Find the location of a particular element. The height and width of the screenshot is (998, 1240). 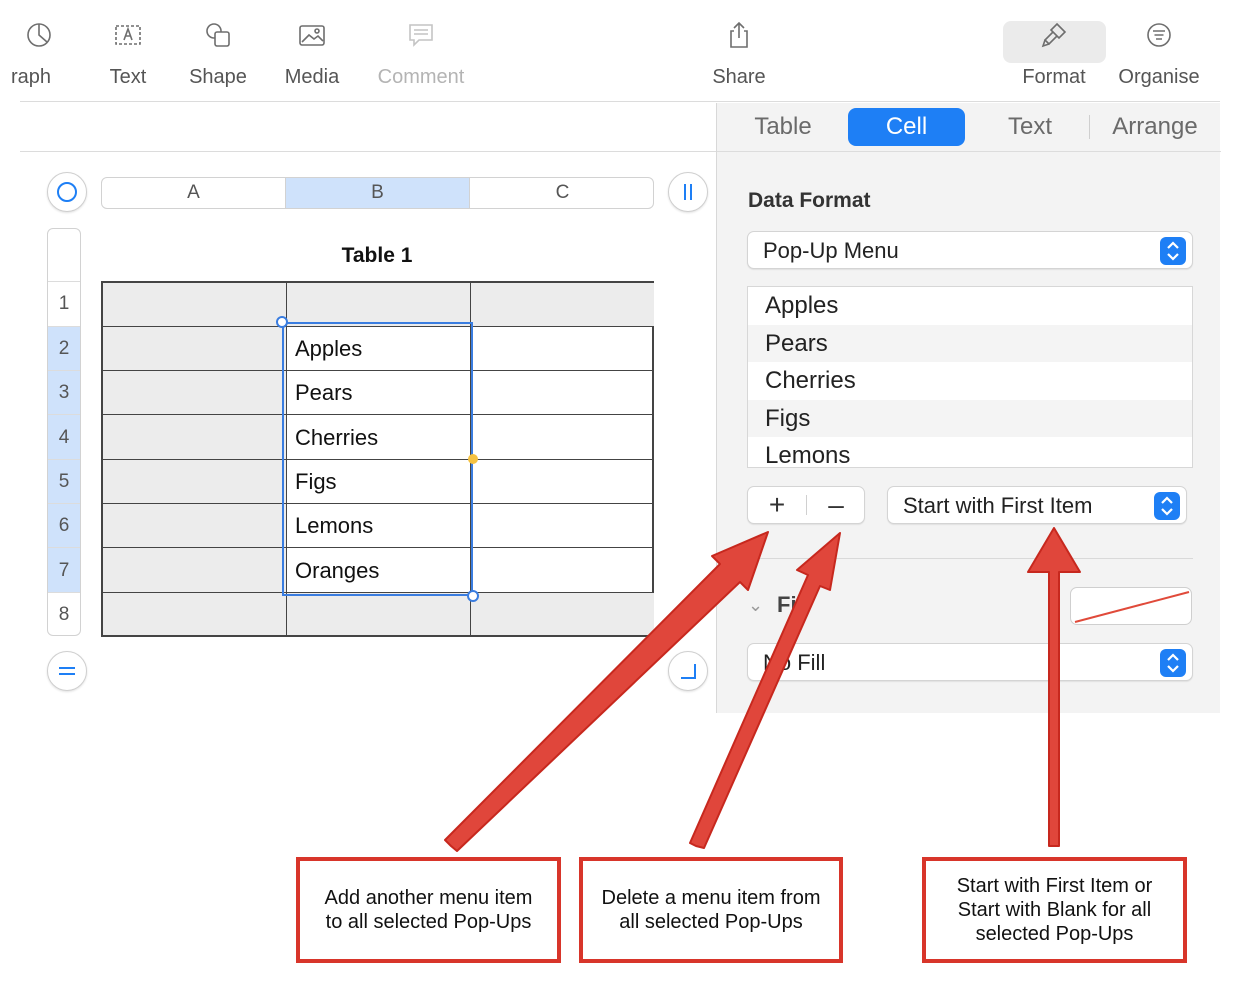

column-header-c: C is located at coordinates (561, 193).